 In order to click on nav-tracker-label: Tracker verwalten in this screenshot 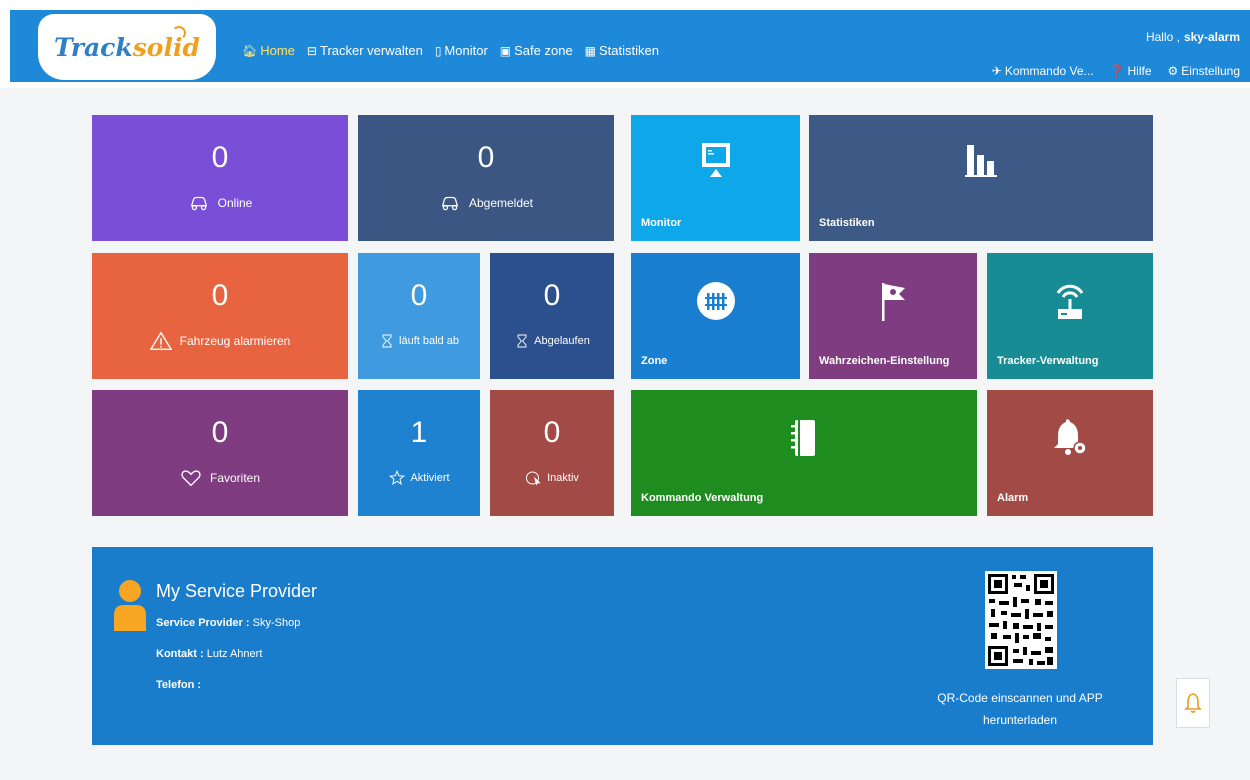, I will do `click(371, 50)`.